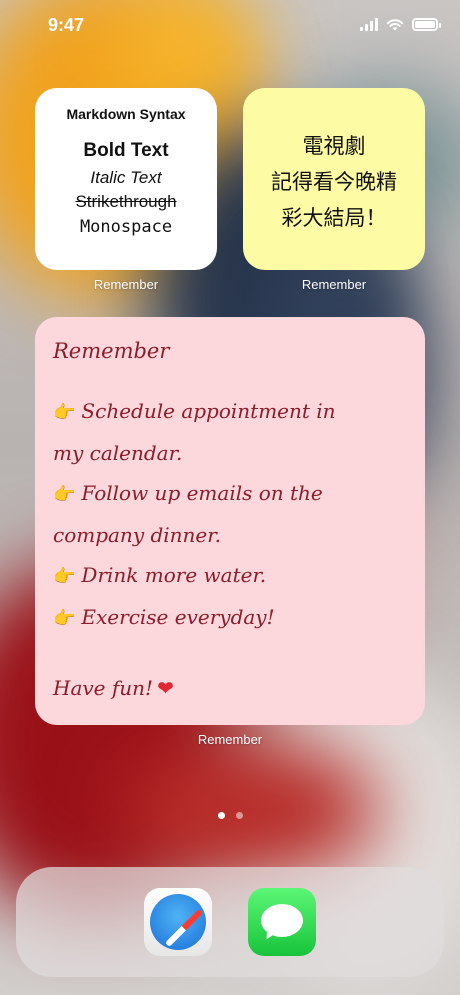 The image size is (460, 995). What do you see at coordinates (369, 24) in the screenshot?
I see `signal-icon` at bounding box center [369, 24].